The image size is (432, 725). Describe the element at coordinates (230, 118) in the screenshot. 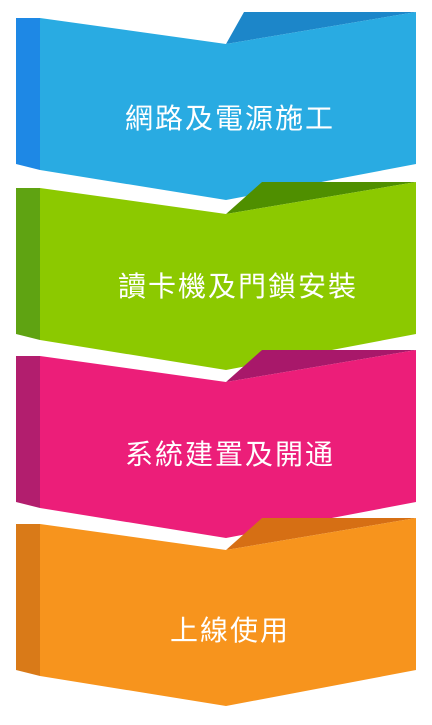

I see `step-1-label: 網路及電源施工` at that location.